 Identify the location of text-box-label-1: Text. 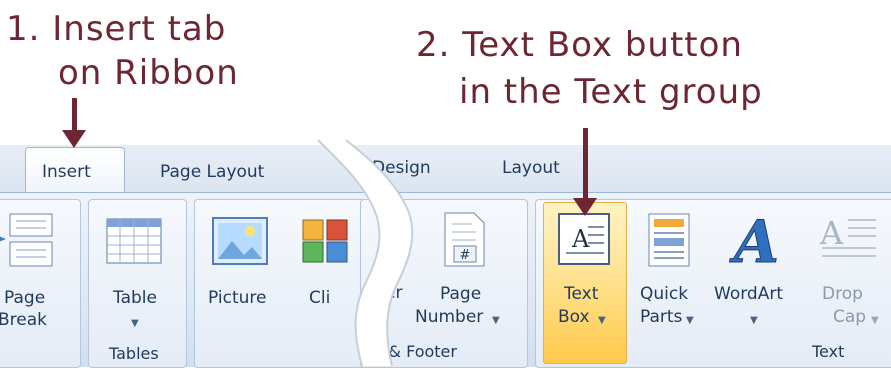
(581, 294).